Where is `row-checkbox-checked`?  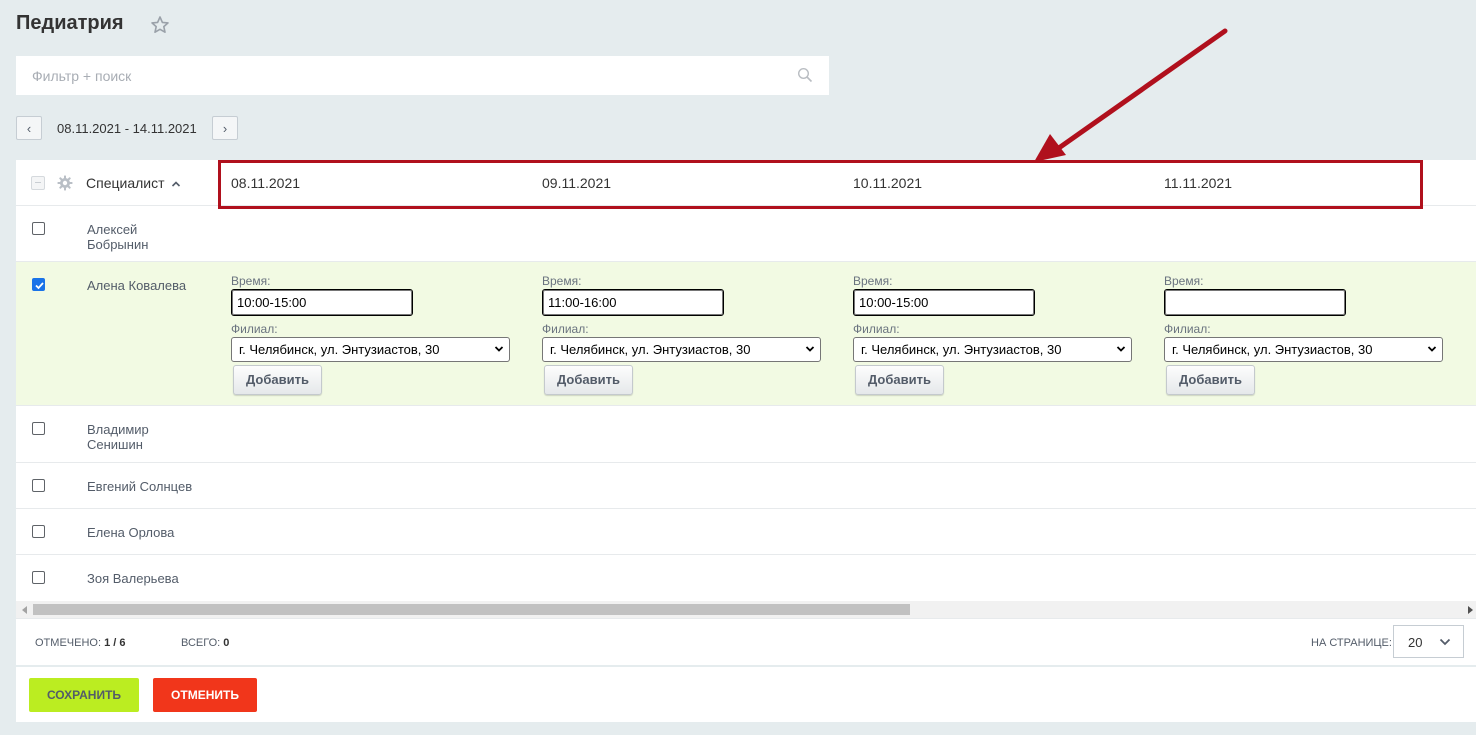 row-checkbox-checked is located at coordinates (38, 284).